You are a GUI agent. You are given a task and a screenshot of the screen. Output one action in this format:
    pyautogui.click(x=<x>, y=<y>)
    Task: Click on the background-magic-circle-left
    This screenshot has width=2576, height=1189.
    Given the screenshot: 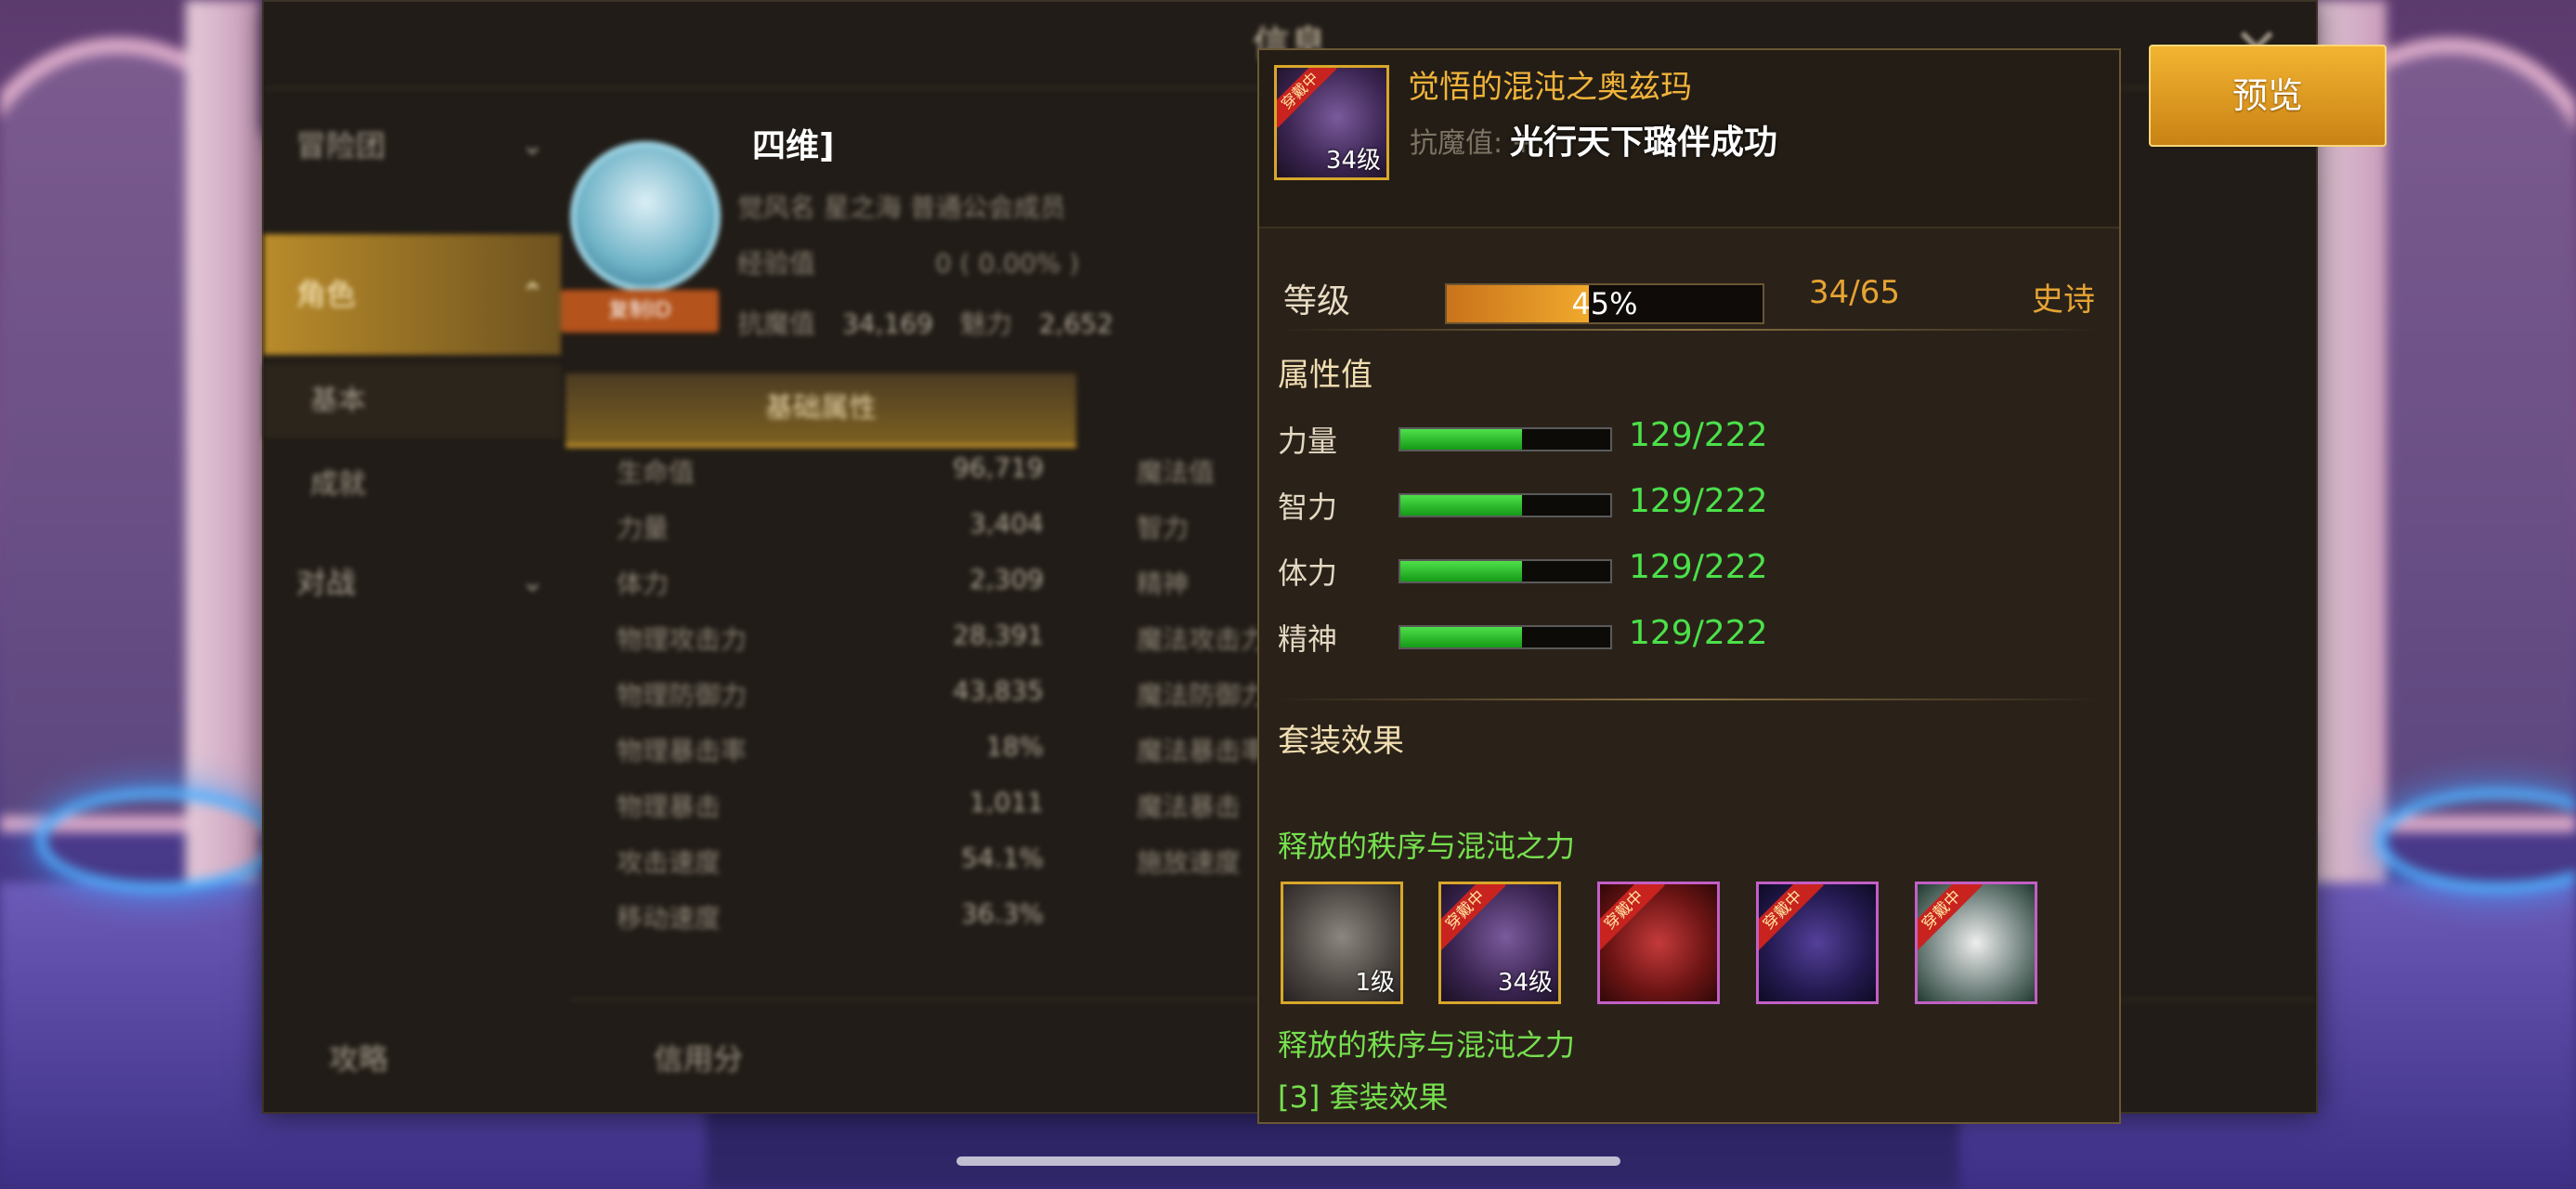 What is the action you would take?
    pyautogui.click(x=158, y=841)
    